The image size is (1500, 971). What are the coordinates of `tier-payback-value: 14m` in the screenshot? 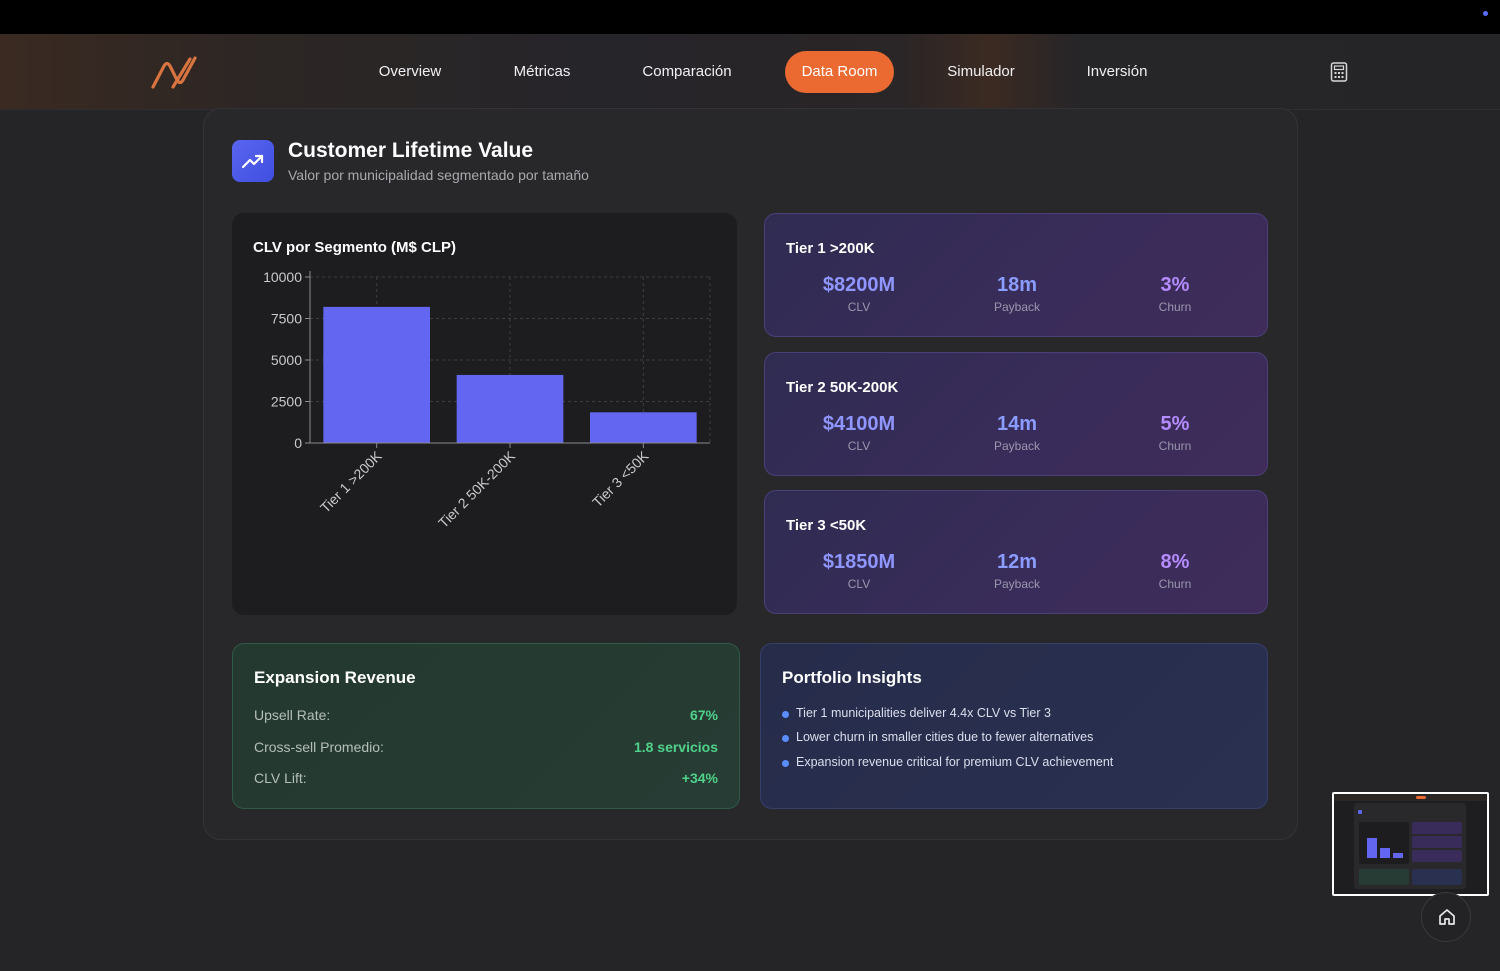 It's located at (1017, 424).